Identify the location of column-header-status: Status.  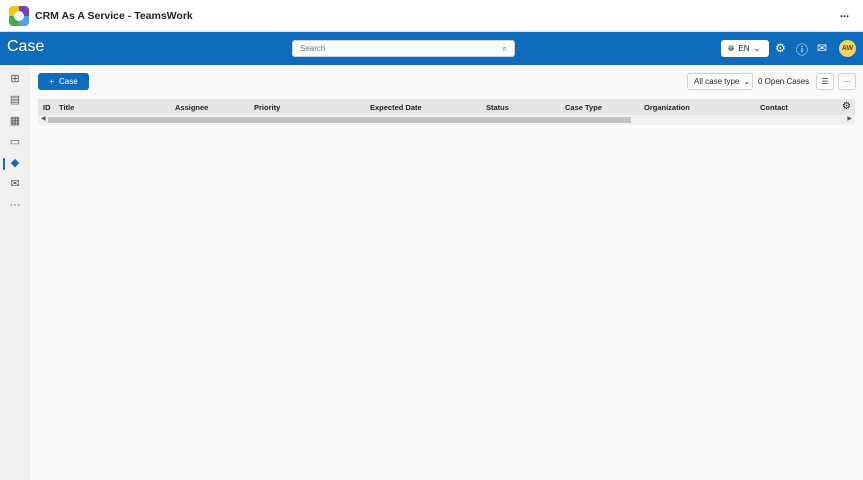
(497, 107).